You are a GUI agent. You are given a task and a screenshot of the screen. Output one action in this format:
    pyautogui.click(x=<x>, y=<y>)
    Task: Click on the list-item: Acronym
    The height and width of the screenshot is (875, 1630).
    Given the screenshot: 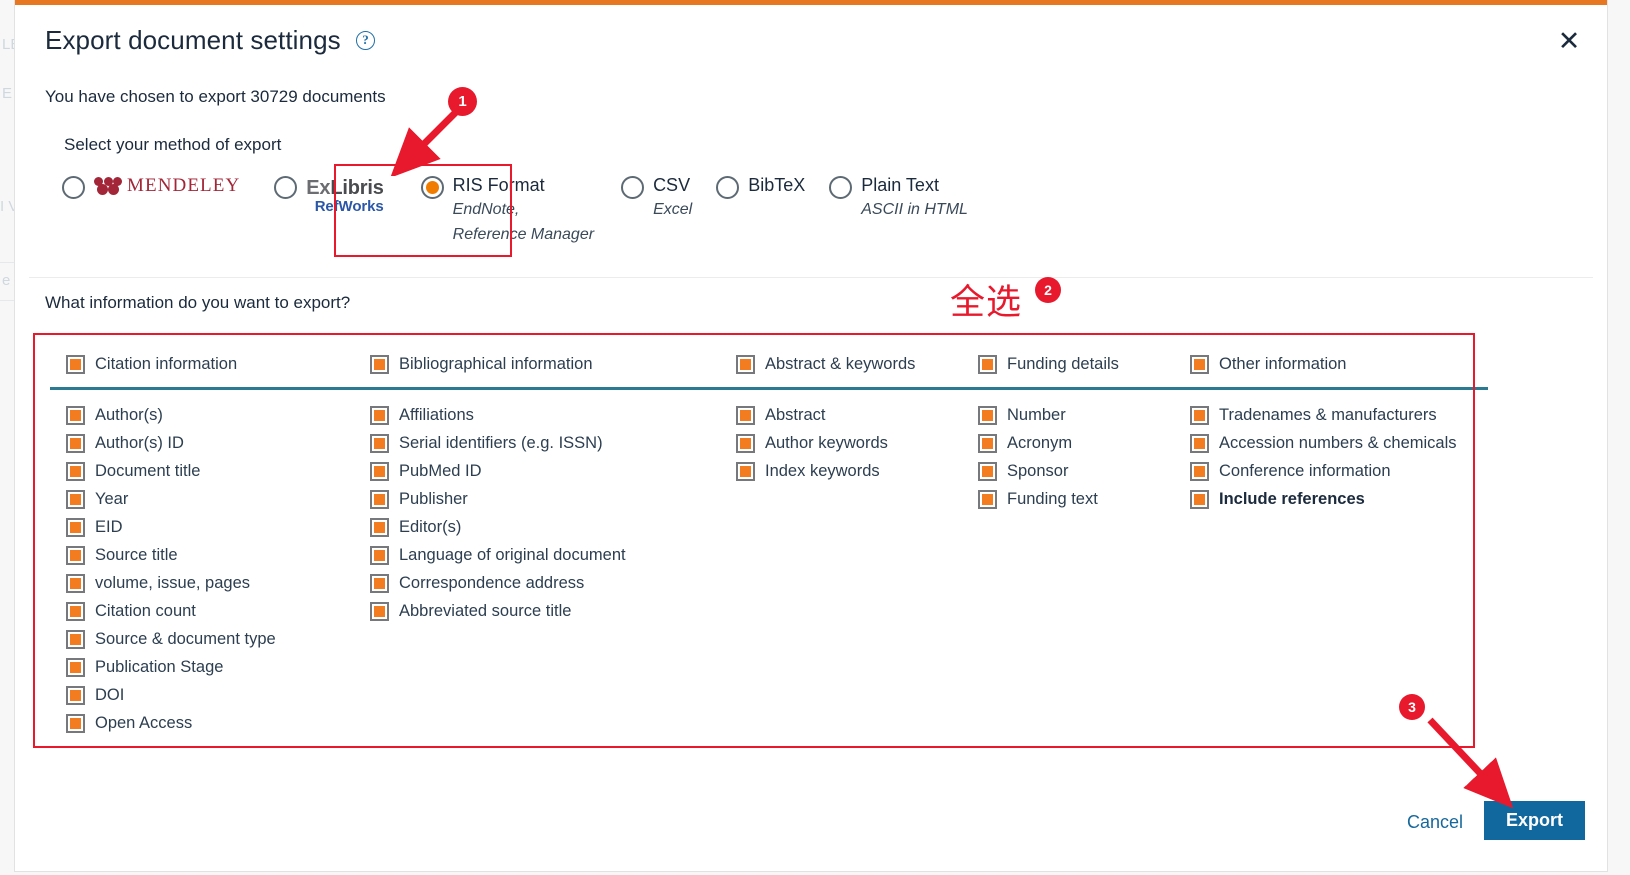 What is the action you would take?
    pyautogui.click(x=1084, y=443)
    